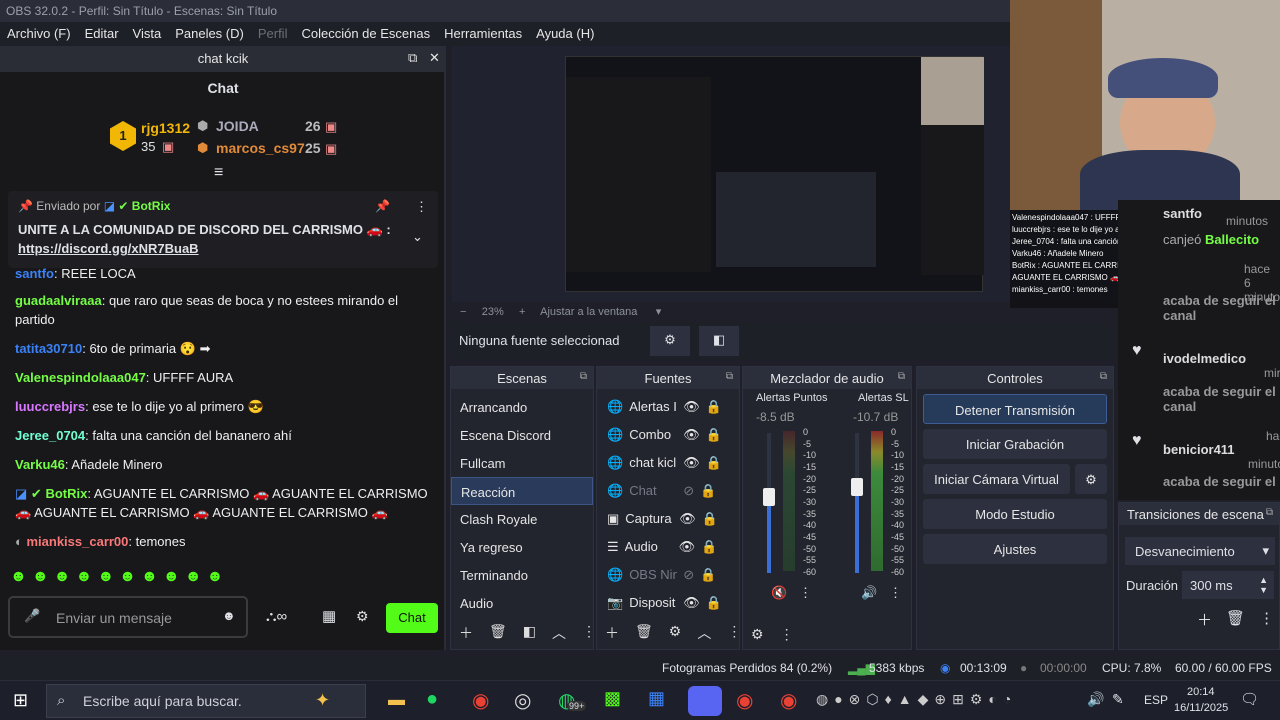 This screenshot has width=1280, height=720. What do you see at coordinates (668, 519) in the screenshot?
I see `source-item: ▣ Captura 👁 🔒` at bounding box center [668, 519].